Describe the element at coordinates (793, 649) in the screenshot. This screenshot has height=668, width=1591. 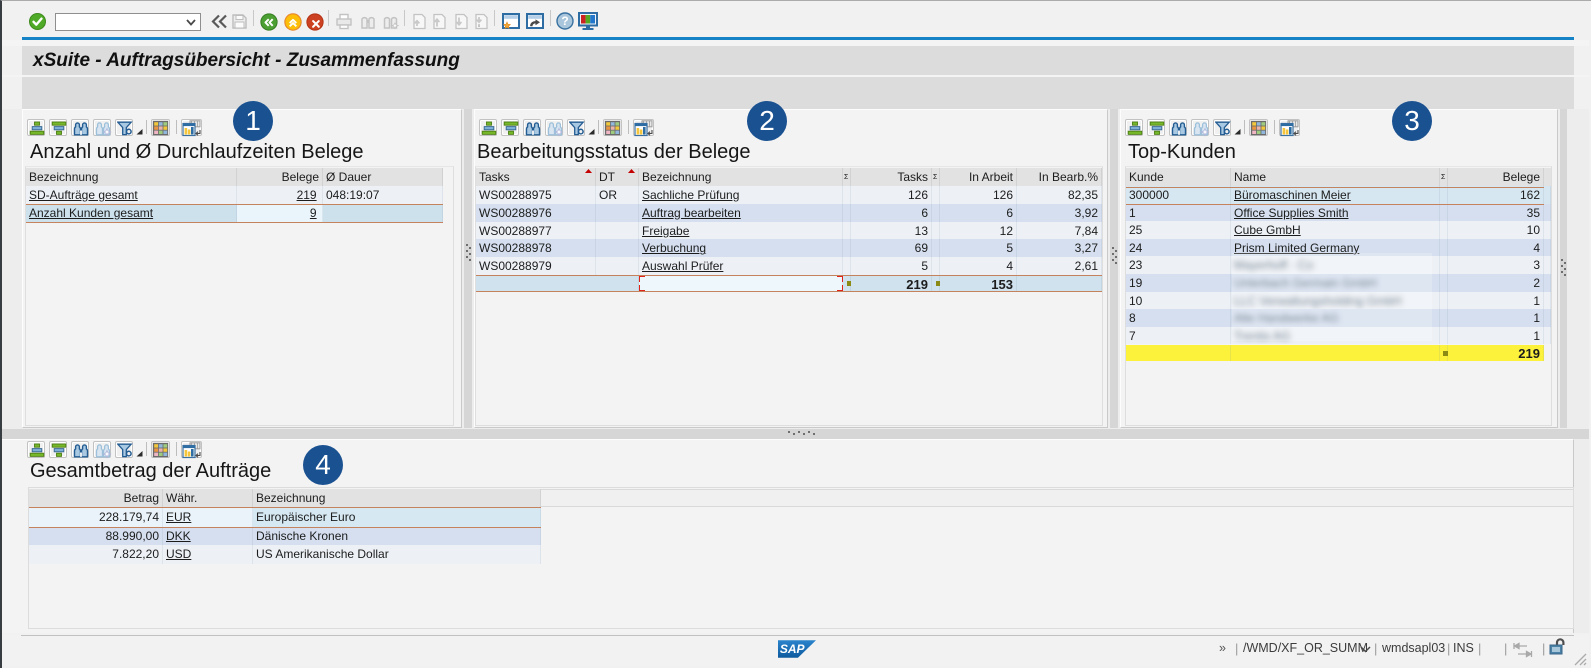
I see `svg-text: SAP` at that location.